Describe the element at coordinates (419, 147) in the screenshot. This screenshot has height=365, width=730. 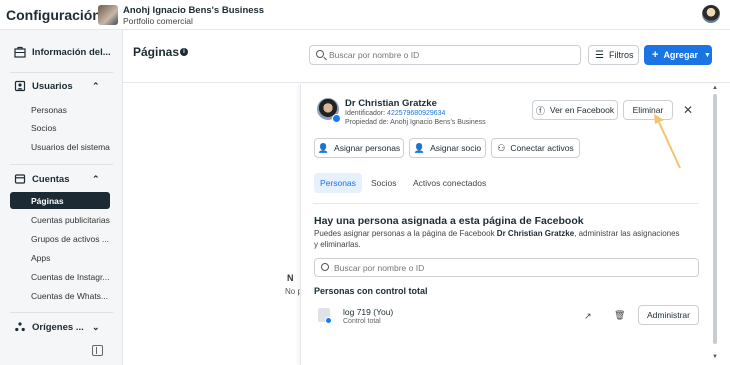
I see `partner-icon: 👤` at that location.